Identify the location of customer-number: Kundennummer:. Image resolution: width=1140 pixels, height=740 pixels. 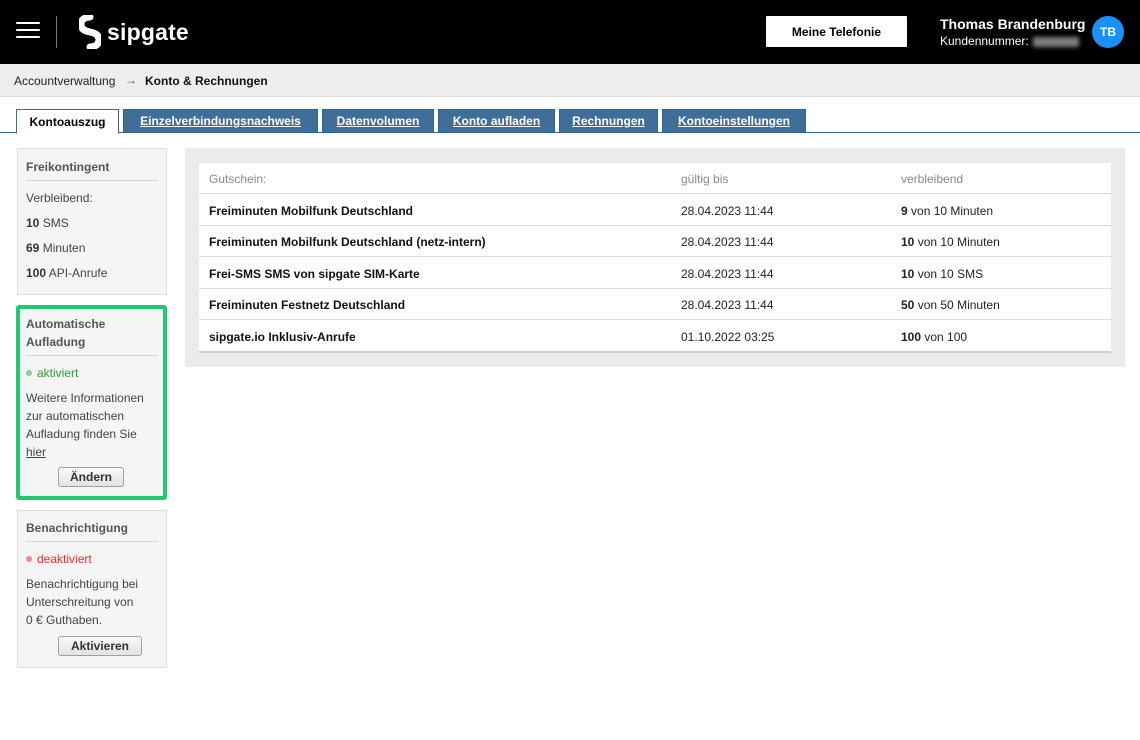
(1009, 41).